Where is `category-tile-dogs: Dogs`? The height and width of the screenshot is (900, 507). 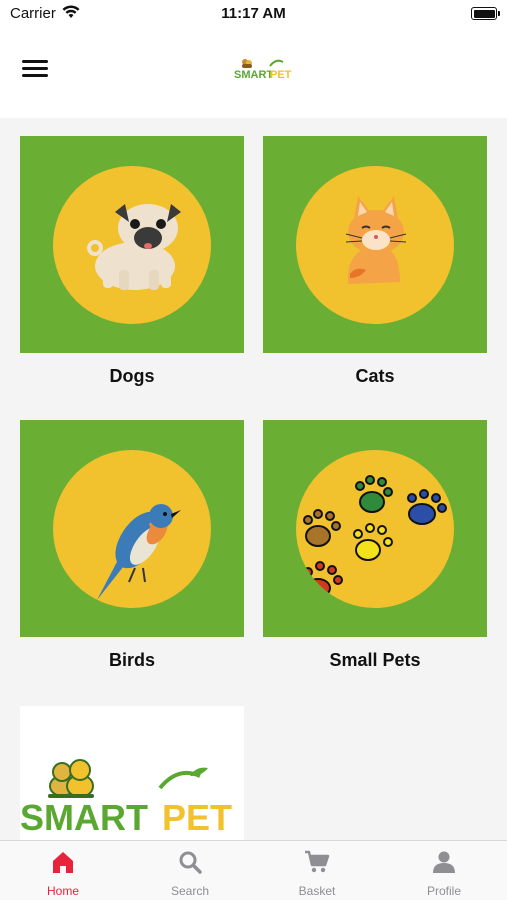 category-tile-dogs: Dogs is located at coordinates (132, 266).